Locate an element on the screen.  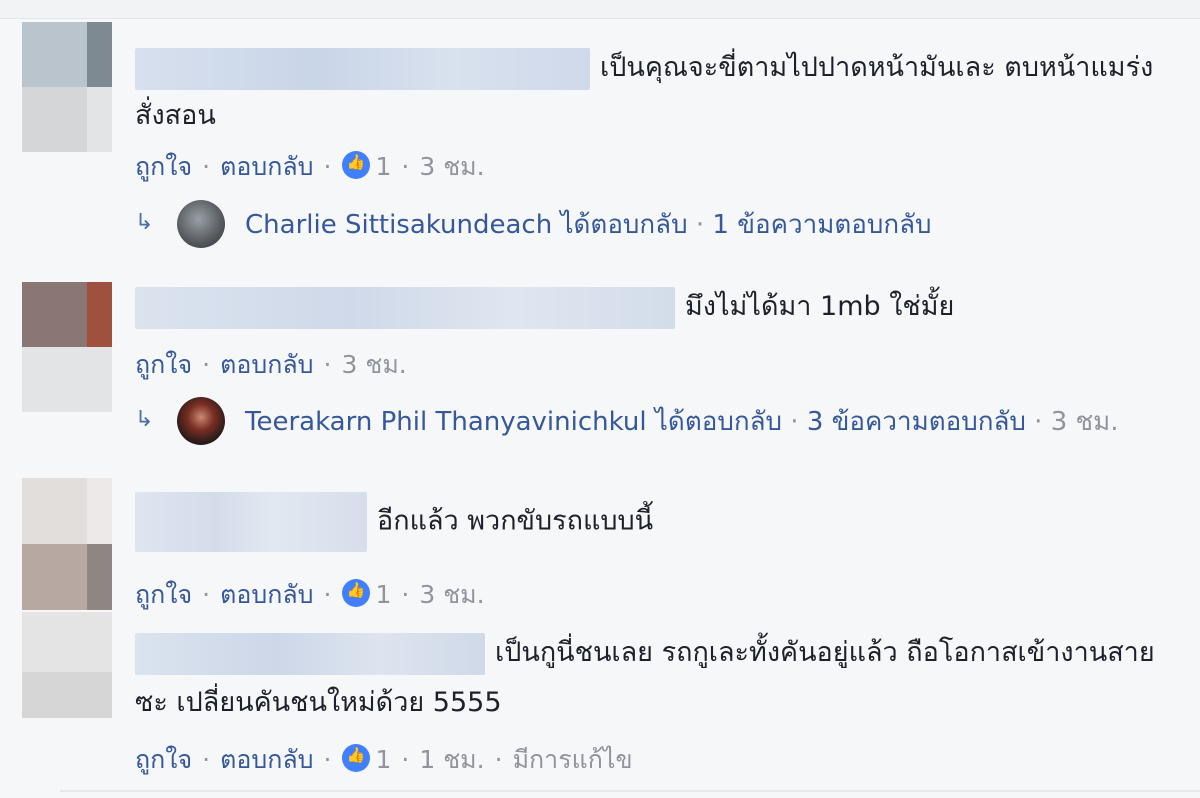
comment-actions: ถูกใจ·ตอบกลับ·1·1 ชม.·มีการแก้ไข is located at coordinates (384, 760).